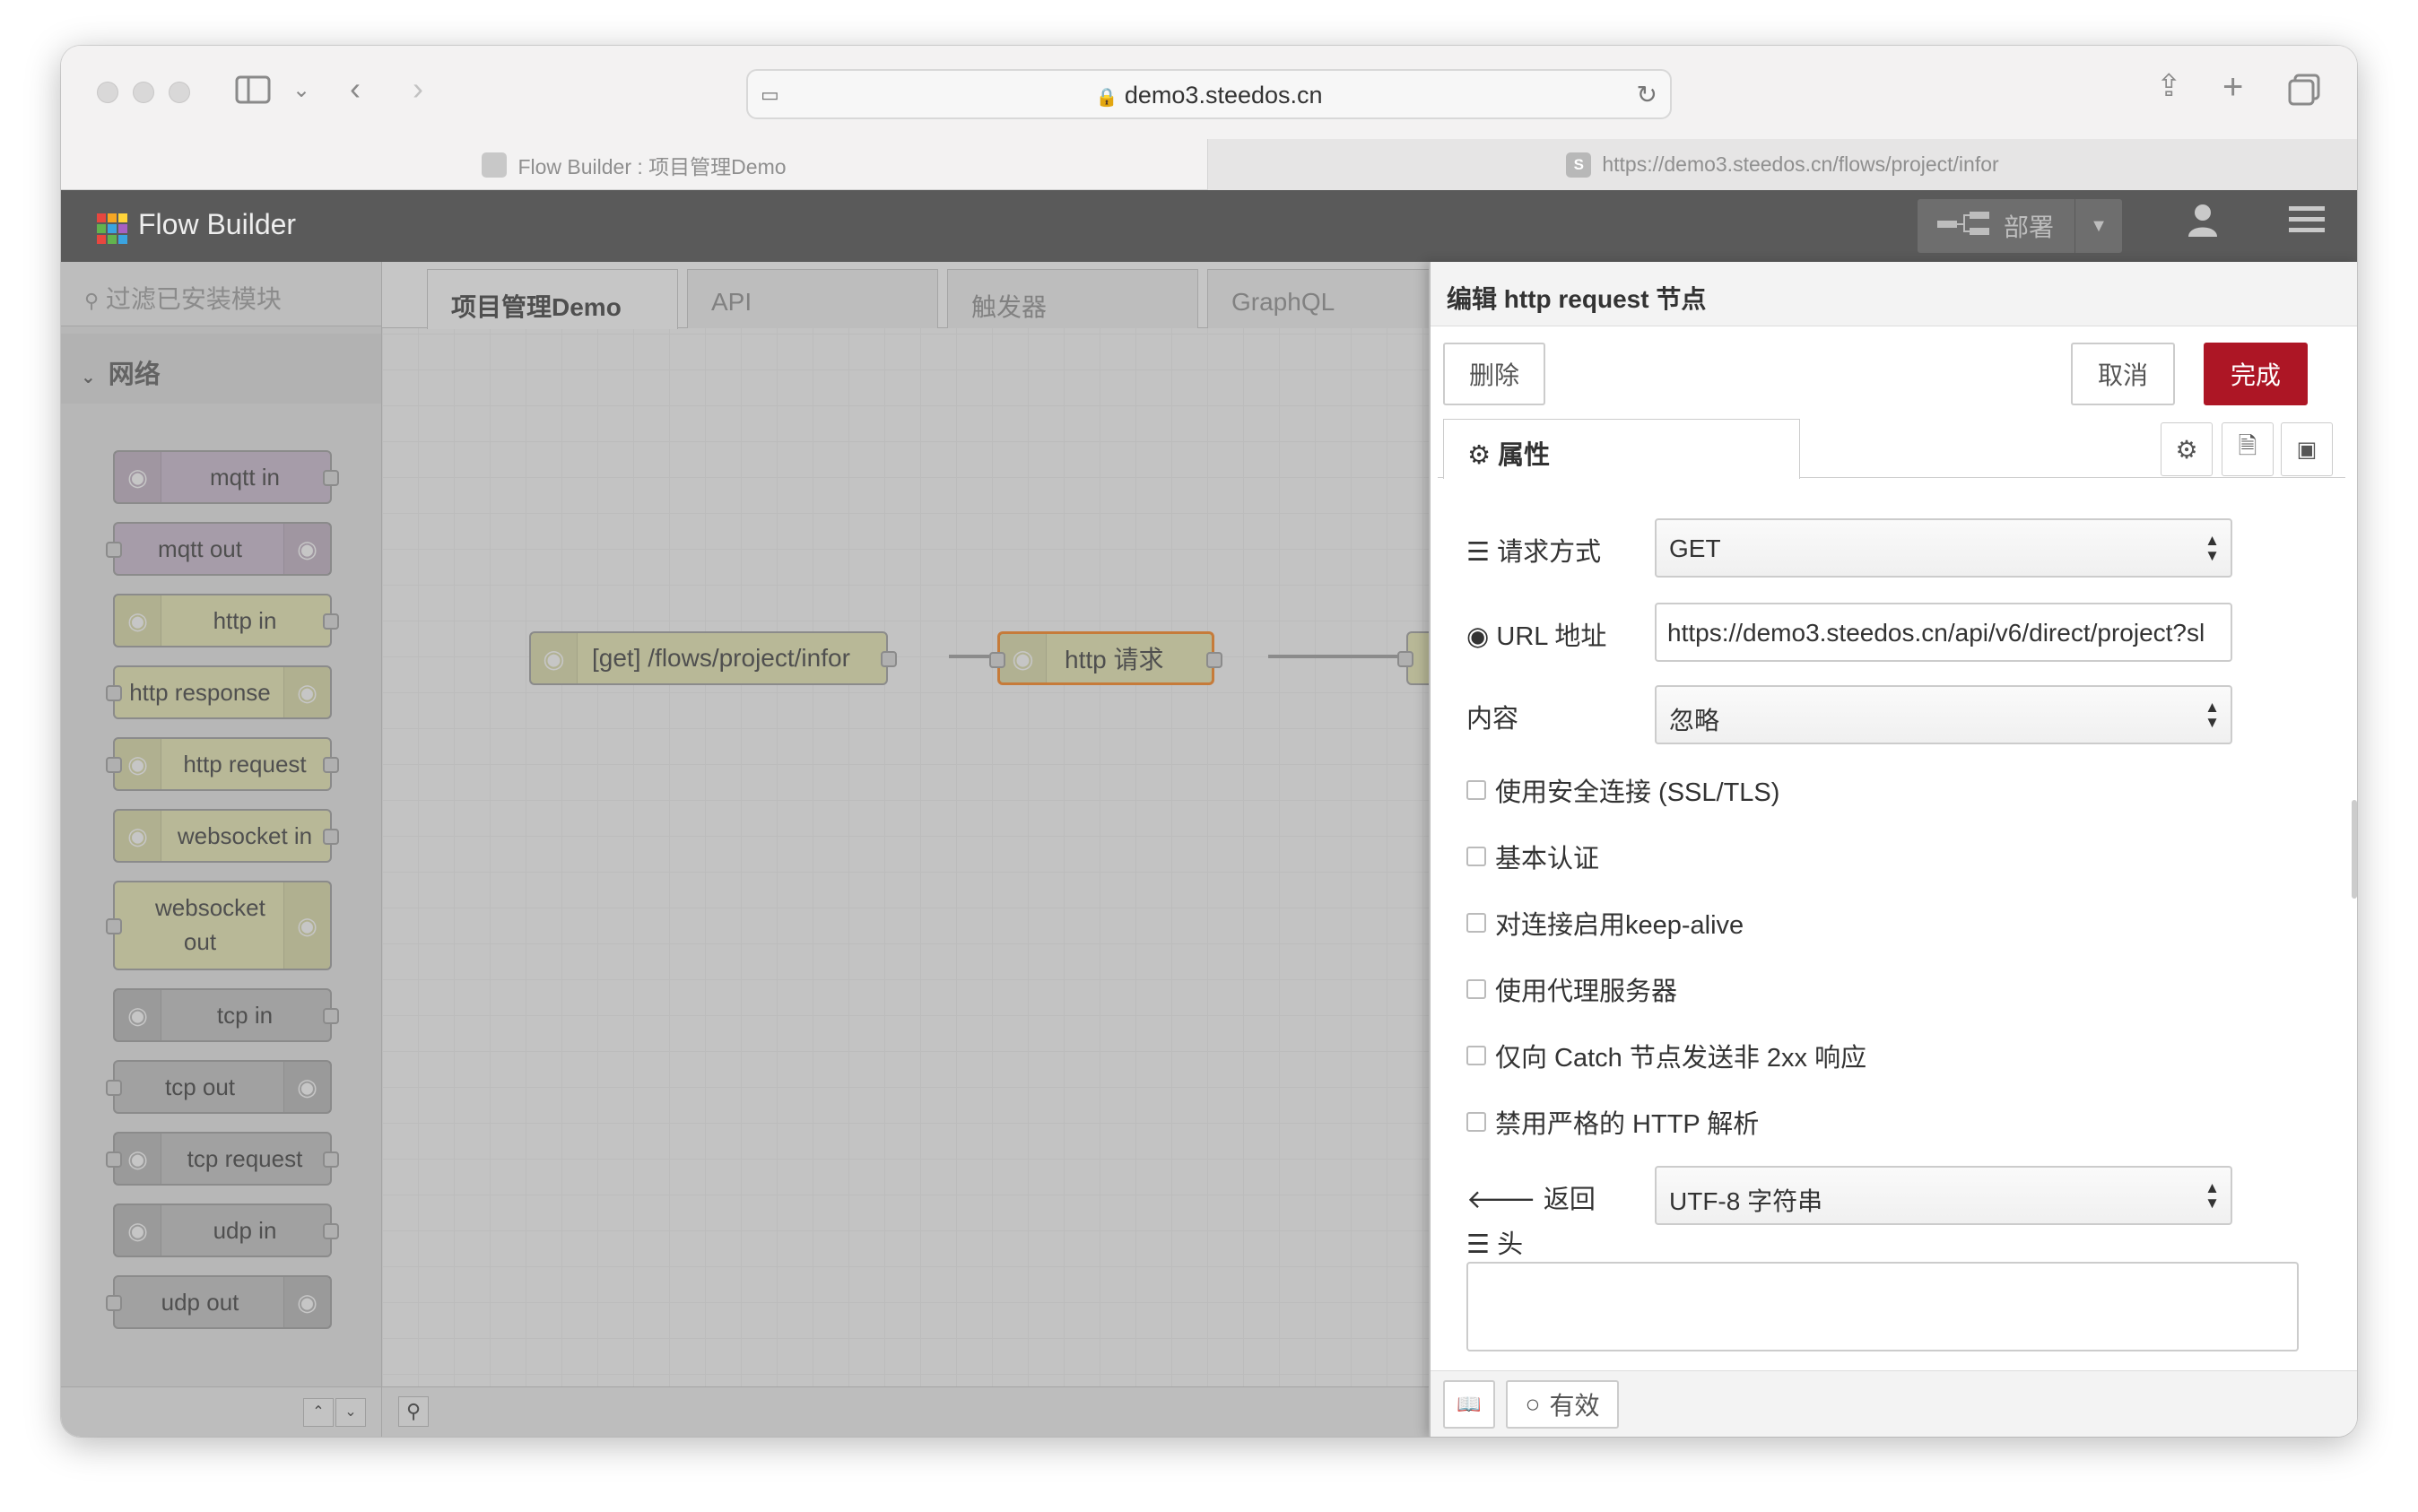 The width and height of the screenshot is (2418, 1512). What do you see at coordinates (217, 224) in the screenshot?
I see `app-title: Flow Builder` at bounding box center [217, 224].